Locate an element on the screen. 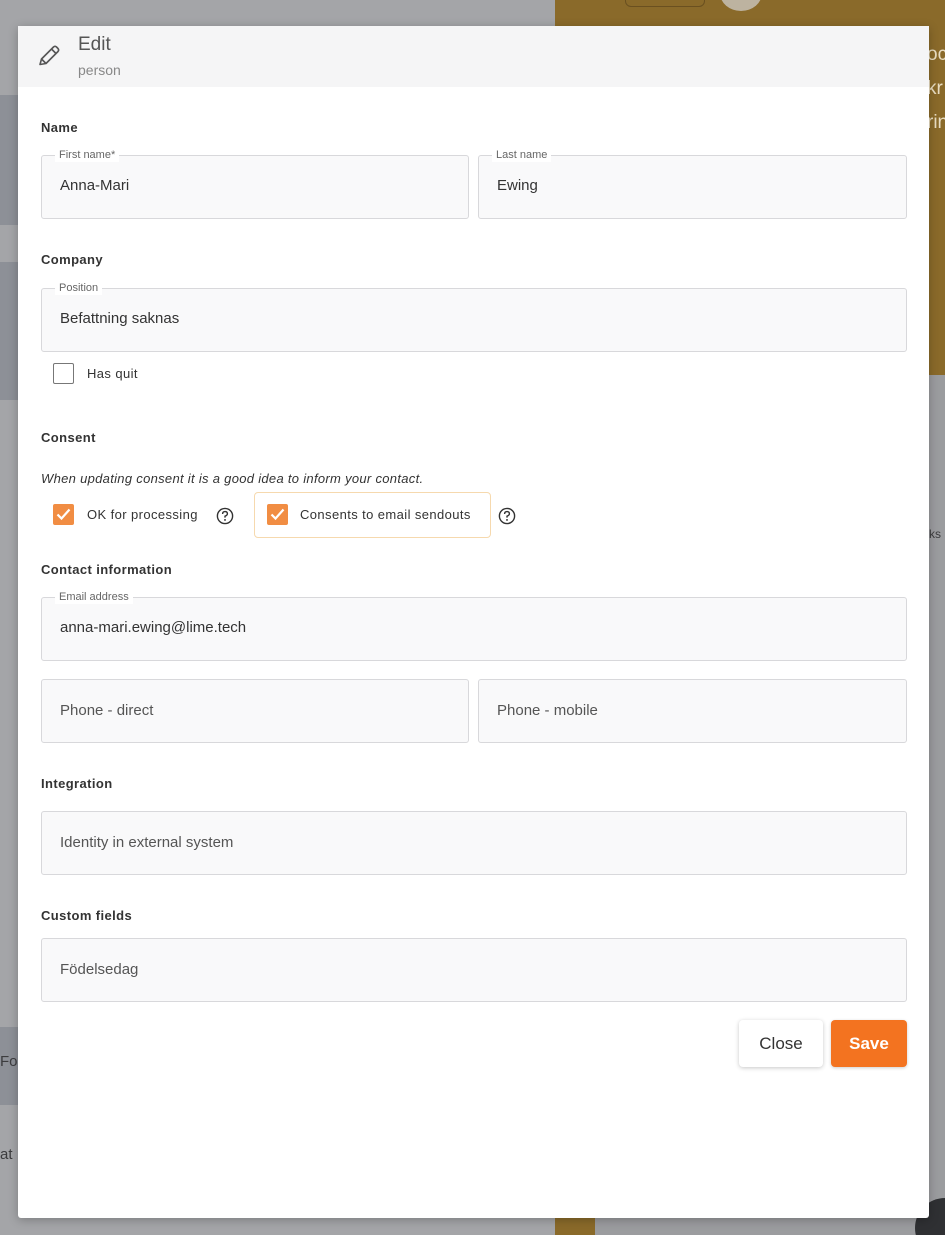  has-quit-checkbox is located at coordinates (63, 373).